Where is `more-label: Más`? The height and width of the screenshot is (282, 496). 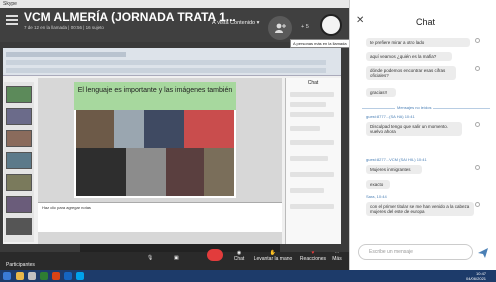 more-label: Más is located at coordinates (337, 259).